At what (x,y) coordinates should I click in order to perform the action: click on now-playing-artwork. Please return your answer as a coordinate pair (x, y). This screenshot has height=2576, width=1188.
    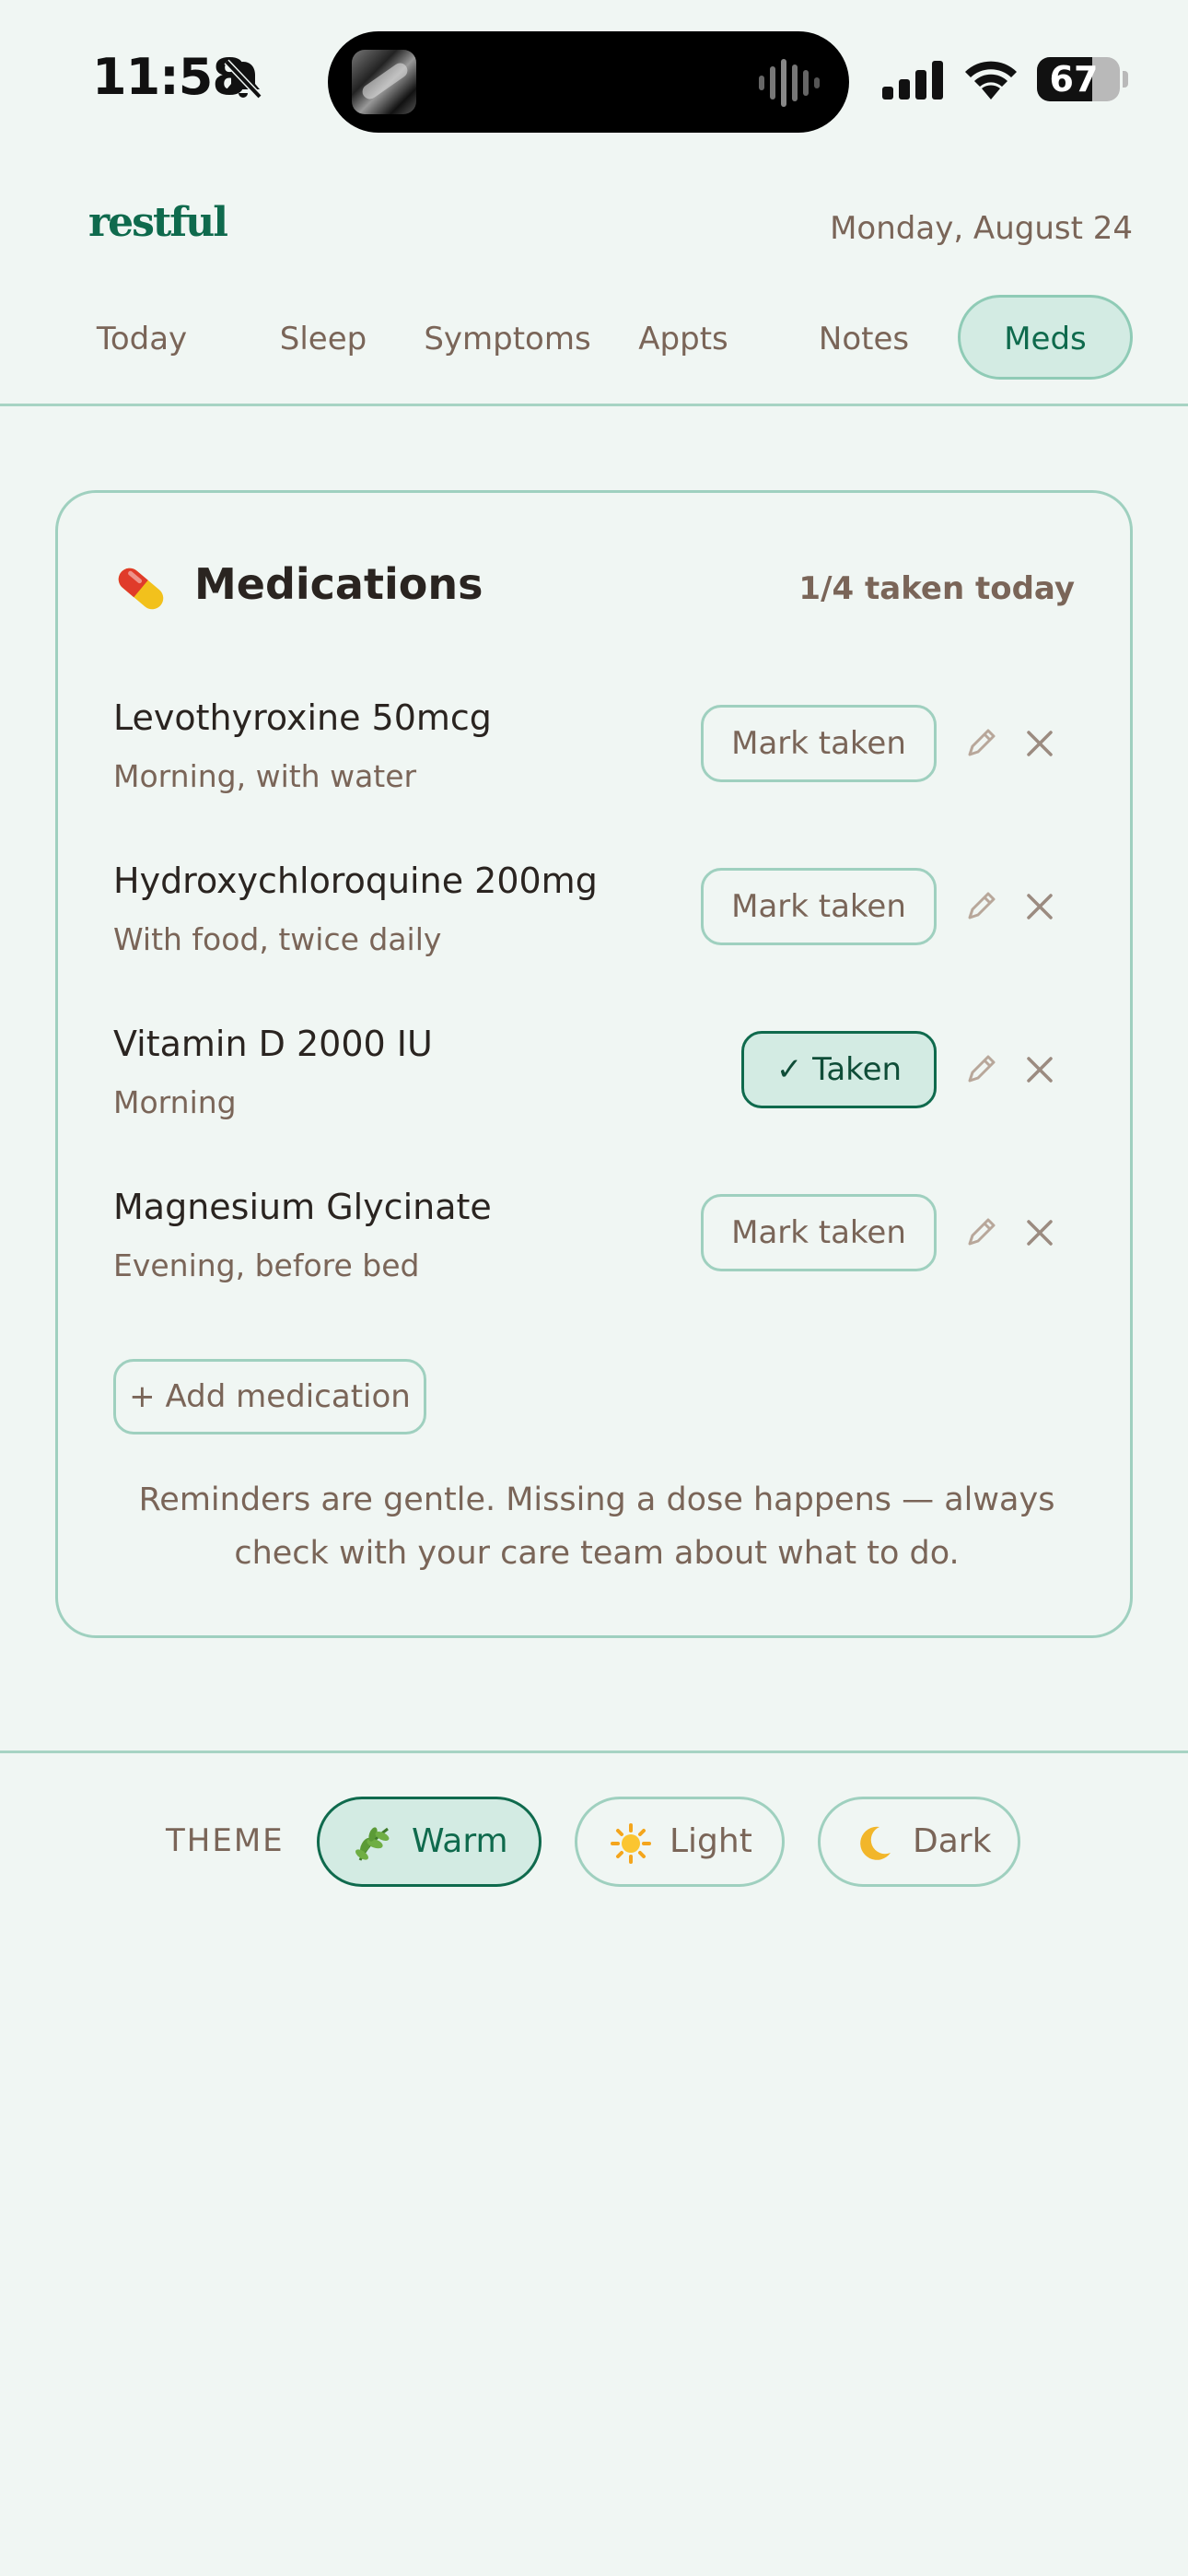
    Looking at the image, I should click on (384, 82).